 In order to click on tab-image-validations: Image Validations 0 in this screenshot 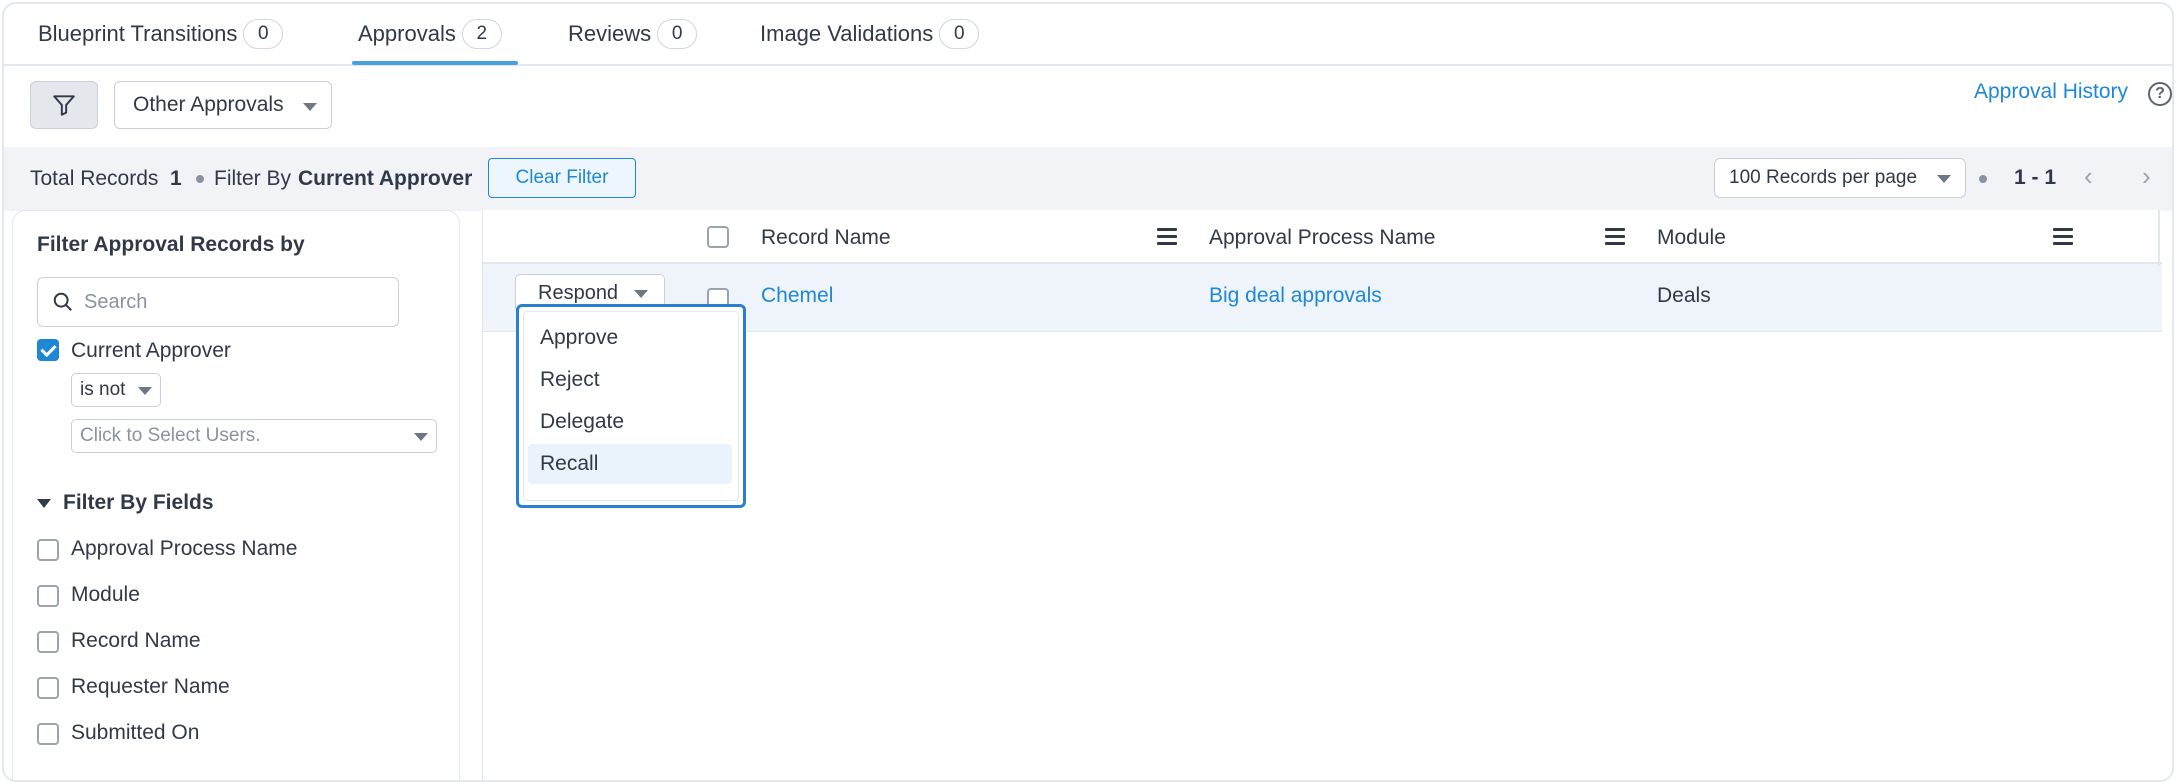, I will do `click(870, 34)`.